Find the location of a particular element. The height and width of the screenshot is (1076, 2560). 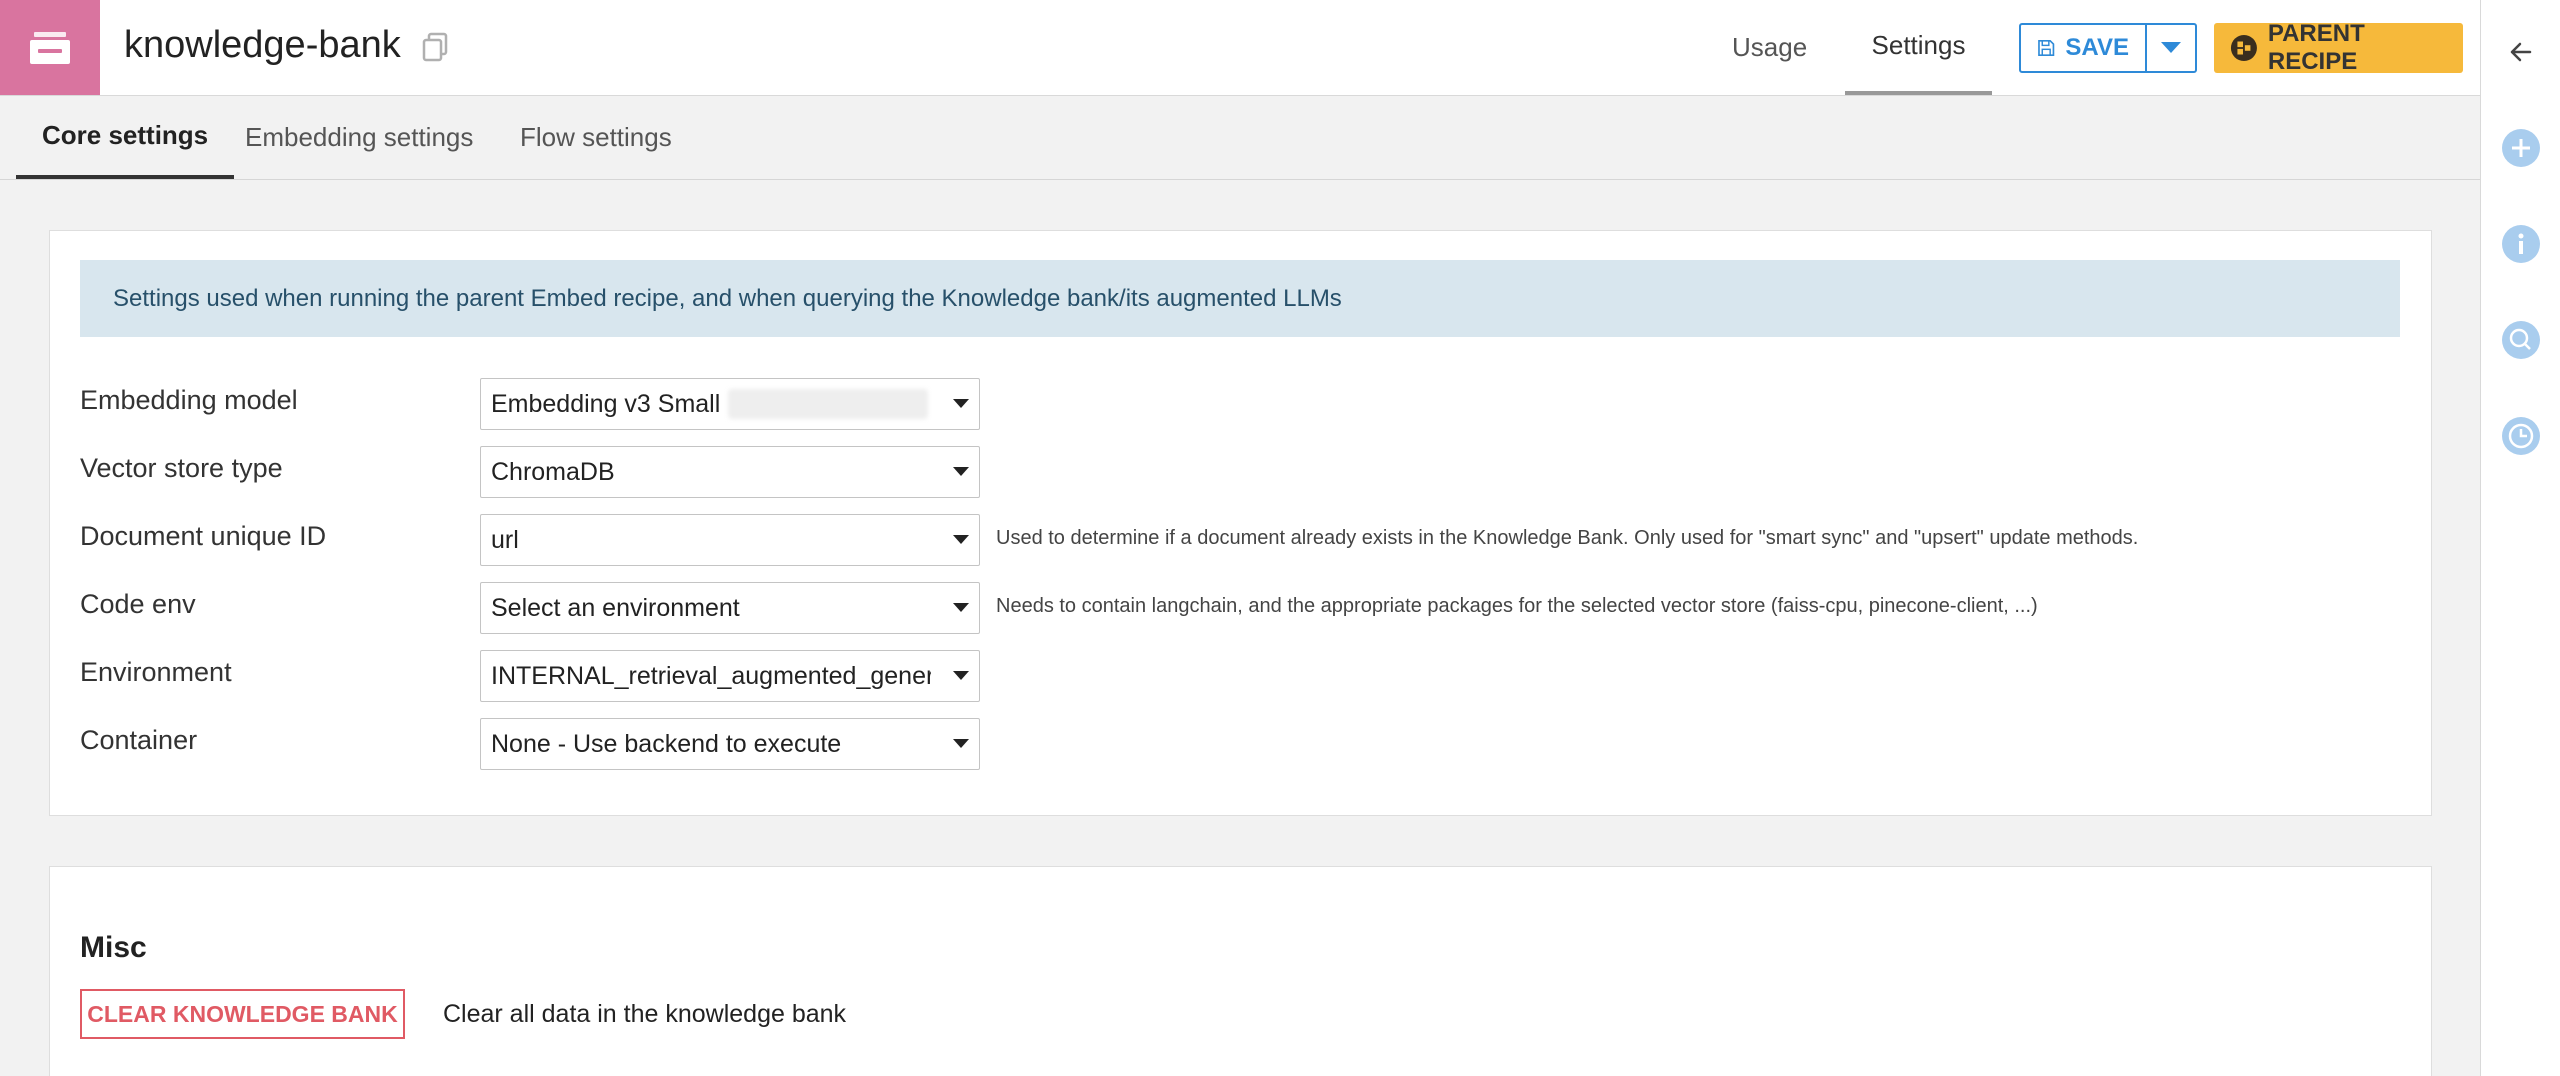

tab-flow-settings: Flow settings is located at coordinates (596, 137).